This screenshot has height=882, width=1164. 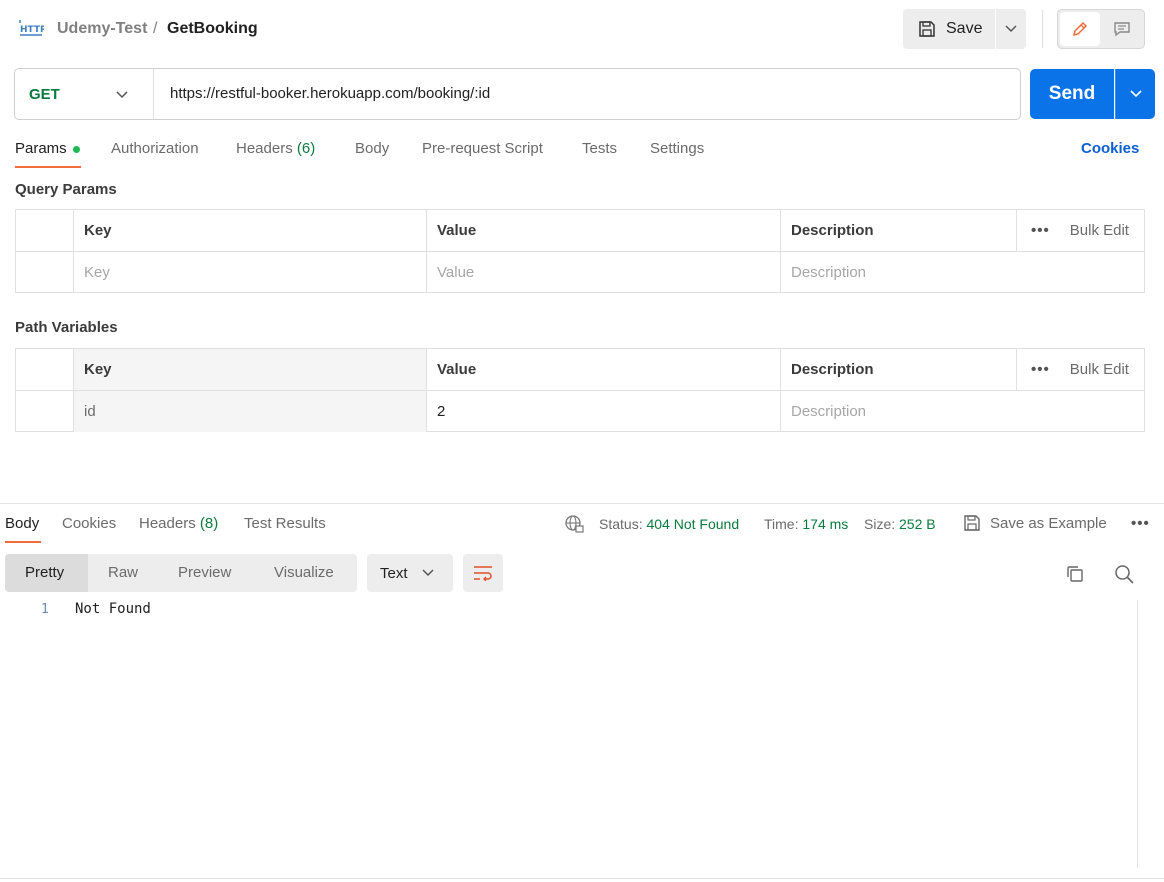 I want to click on tab-headers-label: Headers, so click(x=264, y=148).